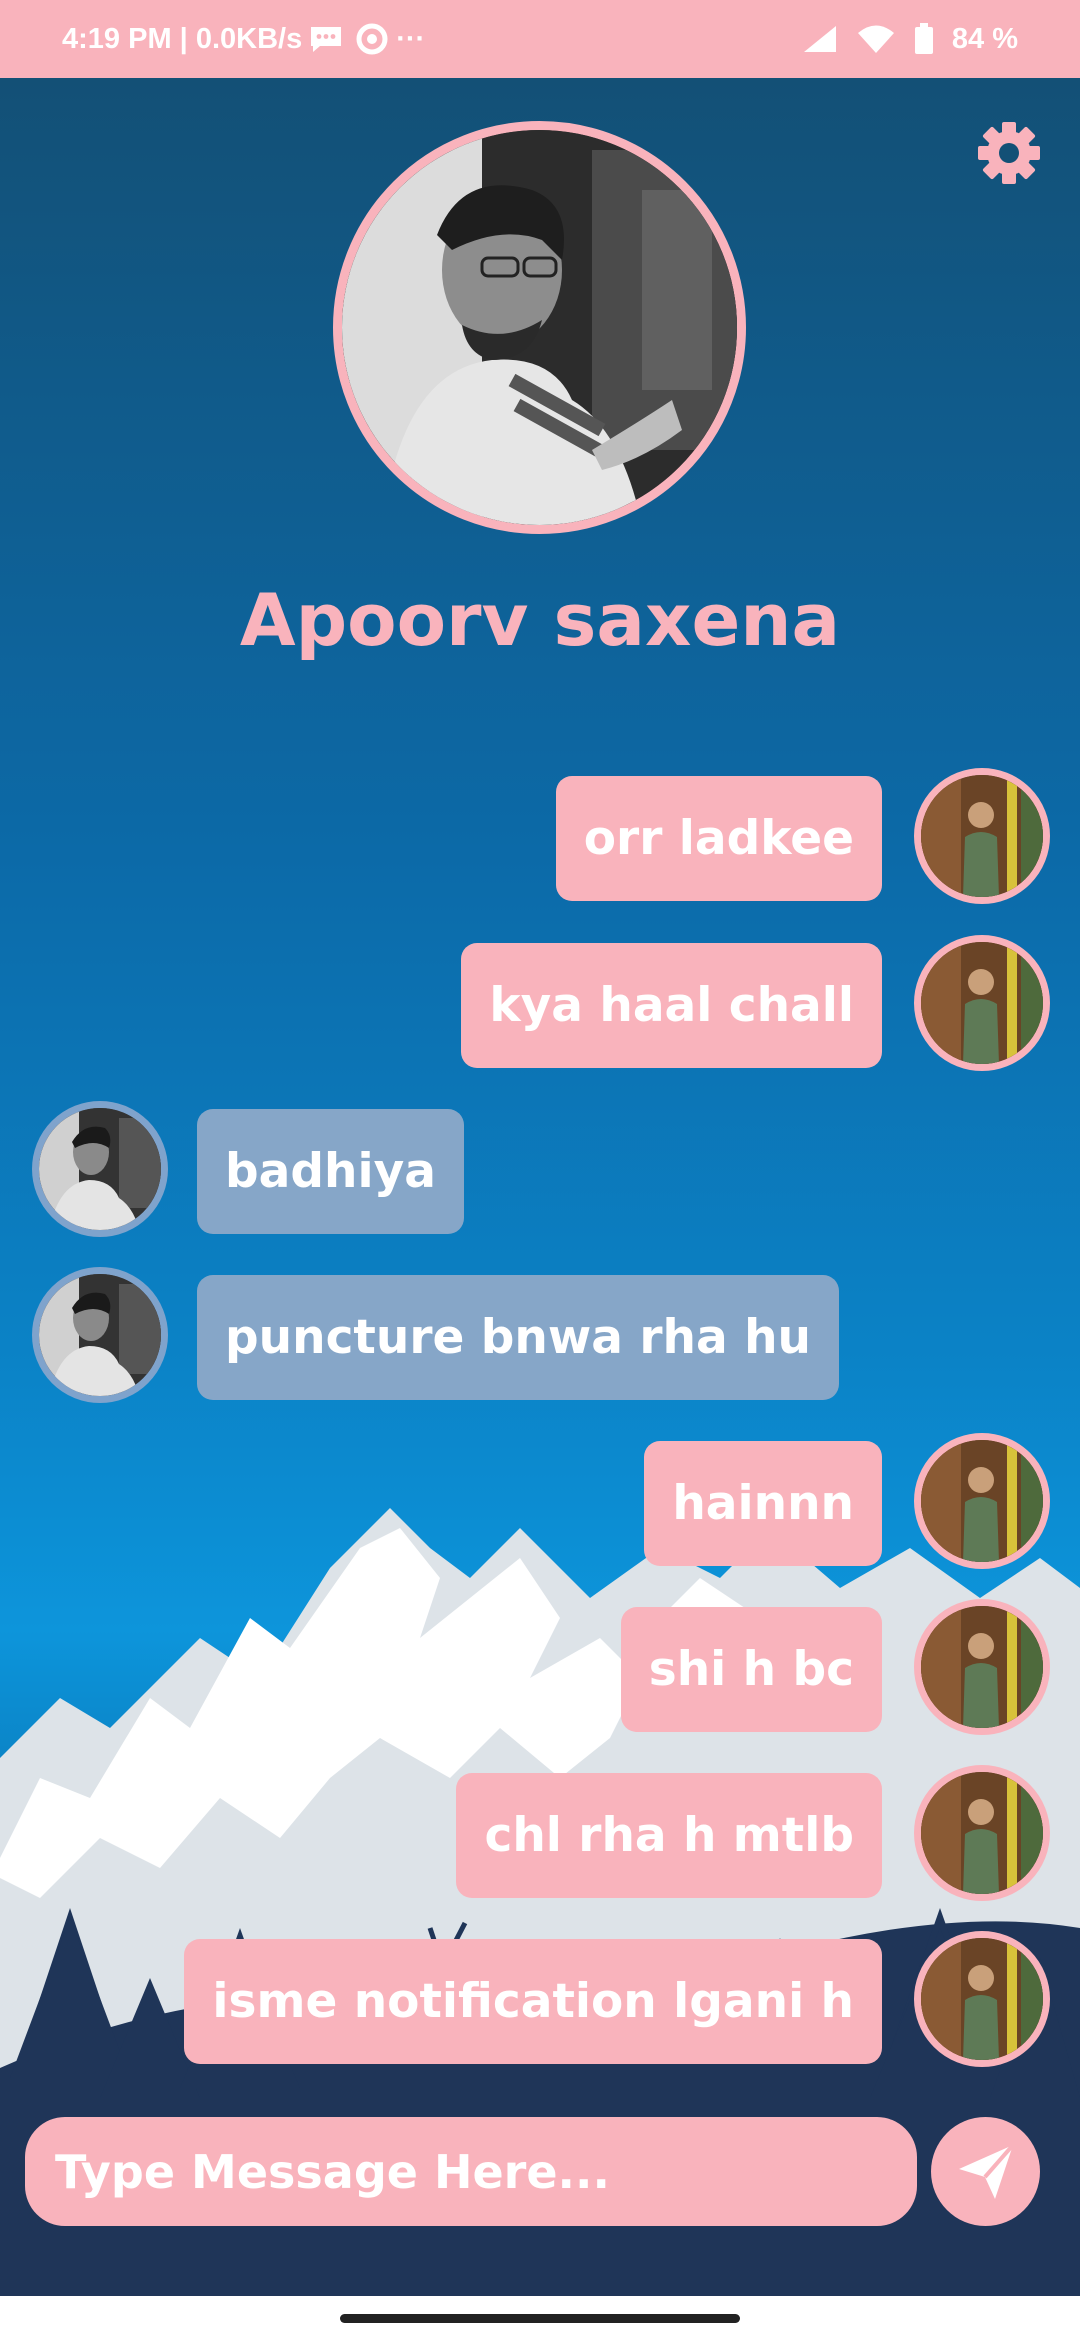 The height and width of the screenshot is (2340, 1080). Describe the element at coordinates (819, 39) in the screenshot. I see `signal-icon` at that location.